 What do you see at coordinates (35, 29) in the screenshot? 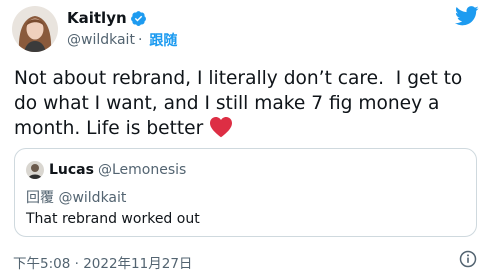
I see `author-avatar` at bounding box center [35, 29].